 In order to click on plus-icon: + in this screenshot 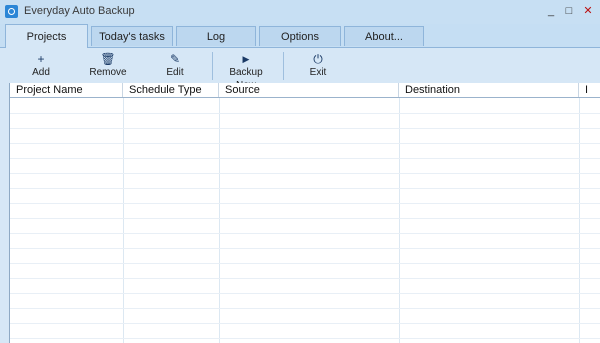, I will do `click(41, 59)`.